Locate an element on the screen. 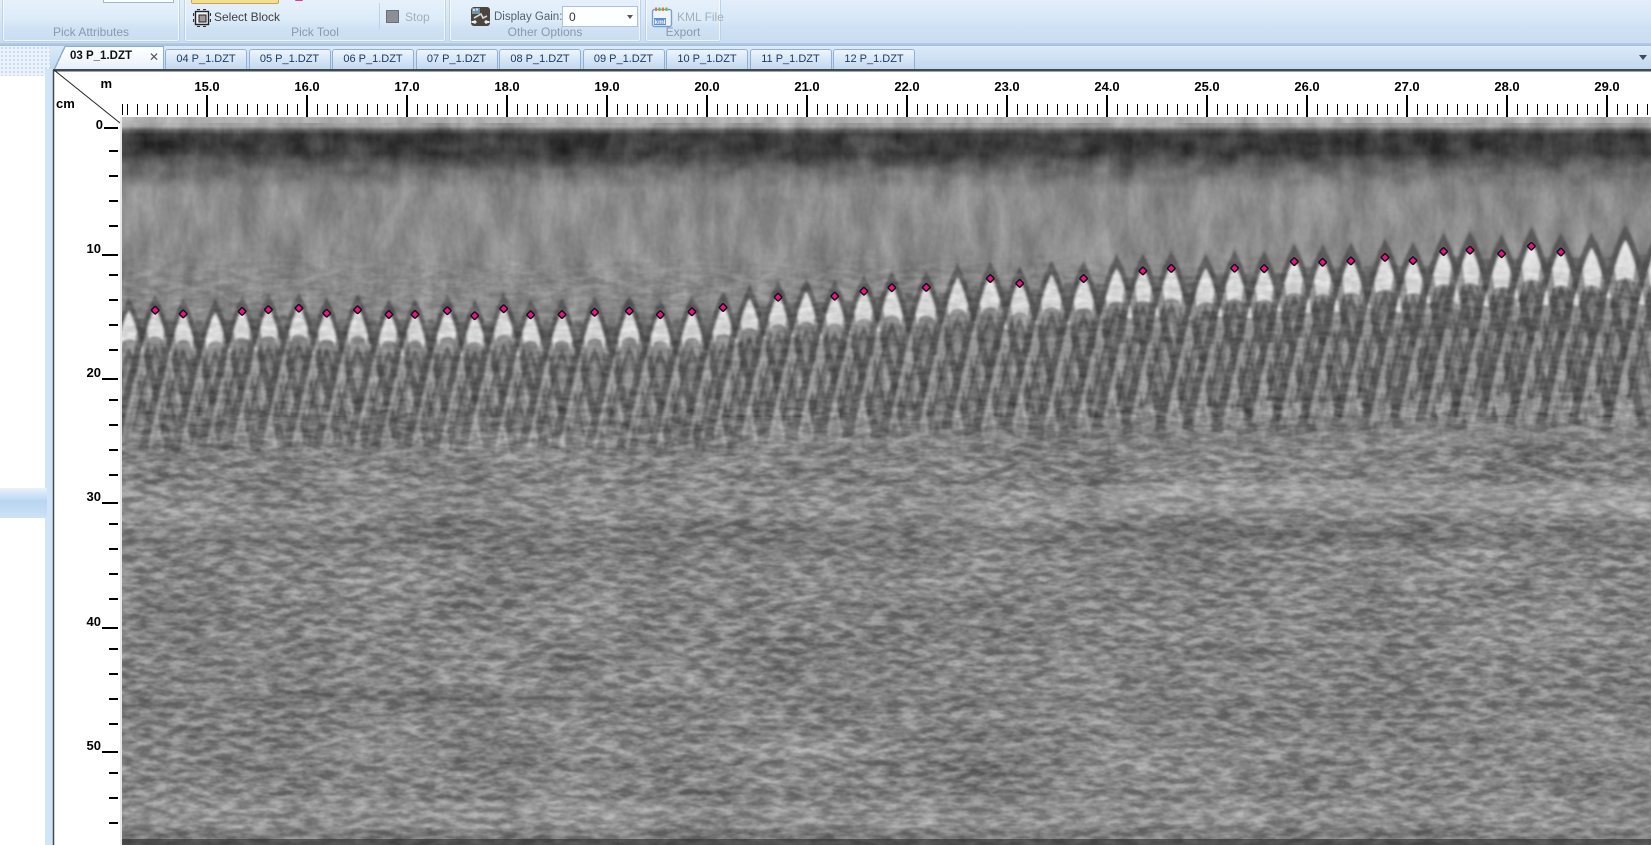 The height and width of the screenshot is (845, 1651). svg-text: 15.0 is located at coordinates (206, 86).